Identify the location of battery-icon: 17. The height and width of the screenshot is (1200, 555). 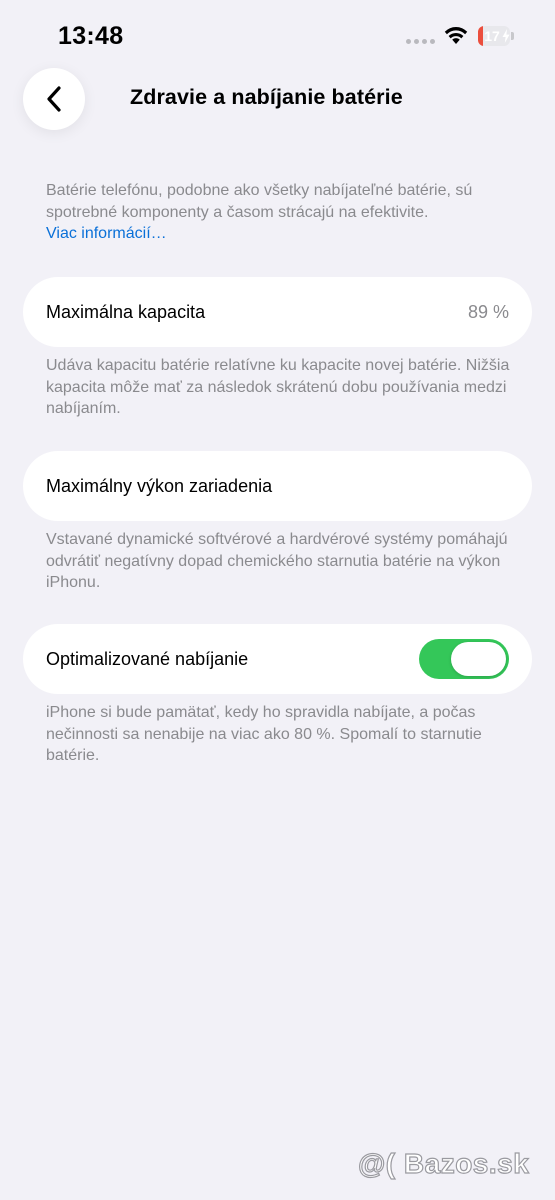
(496, 36).